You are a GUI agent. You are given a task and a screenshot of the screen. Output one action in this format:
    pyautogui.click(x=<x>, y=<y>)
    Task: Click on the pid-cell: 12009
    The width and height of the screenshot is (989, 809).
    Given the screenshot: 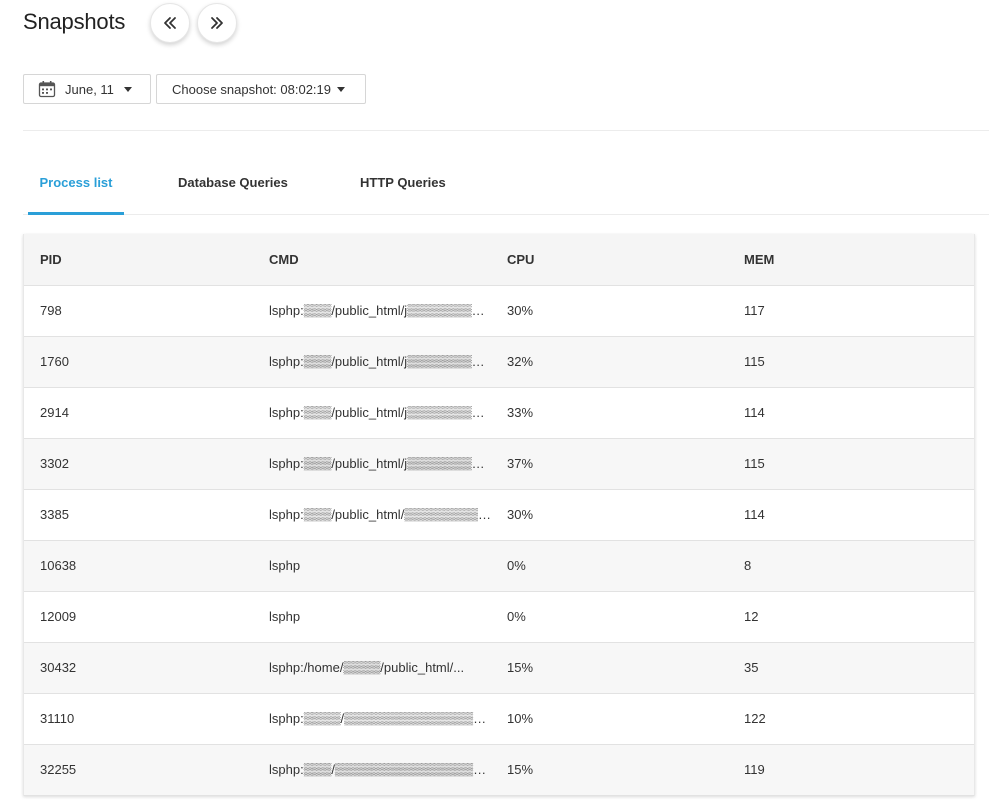 What is the action you would take?
    pyautogui.click(x=138, y=617)
    